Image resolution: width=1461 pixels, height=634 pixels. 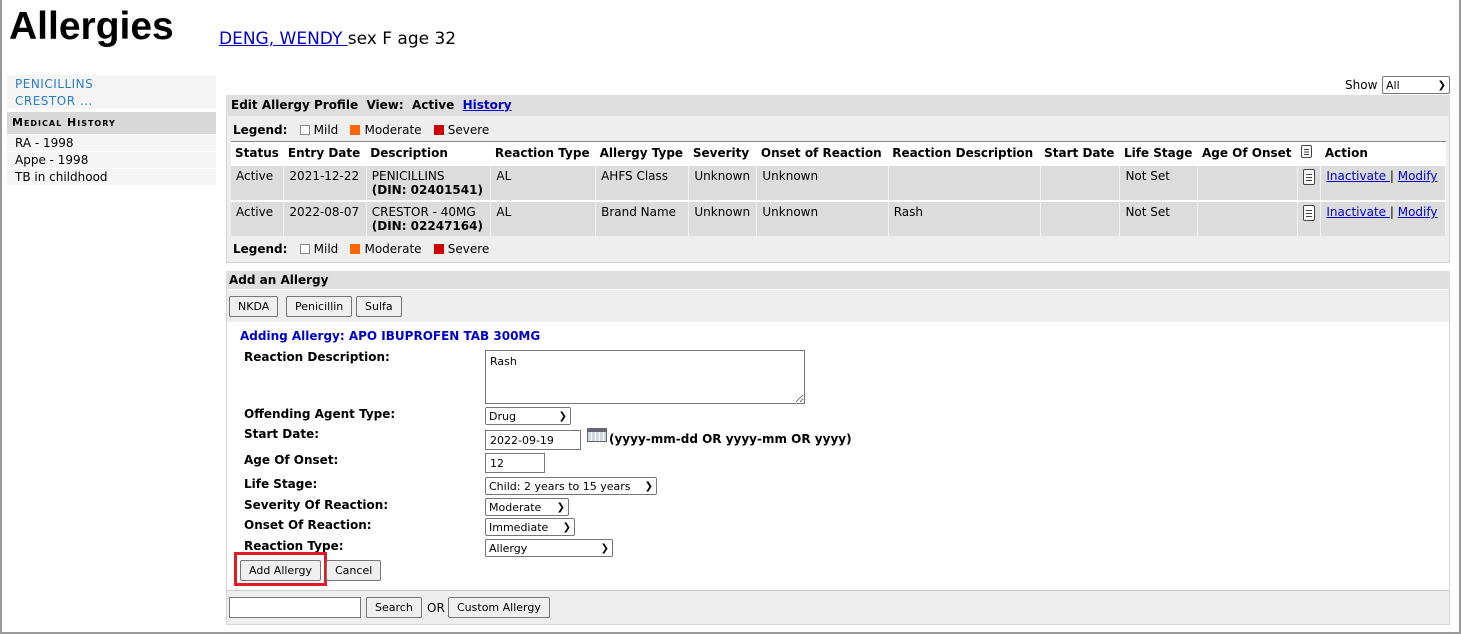 What do you see at coordinates (408, 176) in the screenshot?
I see `description-text: PENICILLINS` at bounding box center [408, 176].